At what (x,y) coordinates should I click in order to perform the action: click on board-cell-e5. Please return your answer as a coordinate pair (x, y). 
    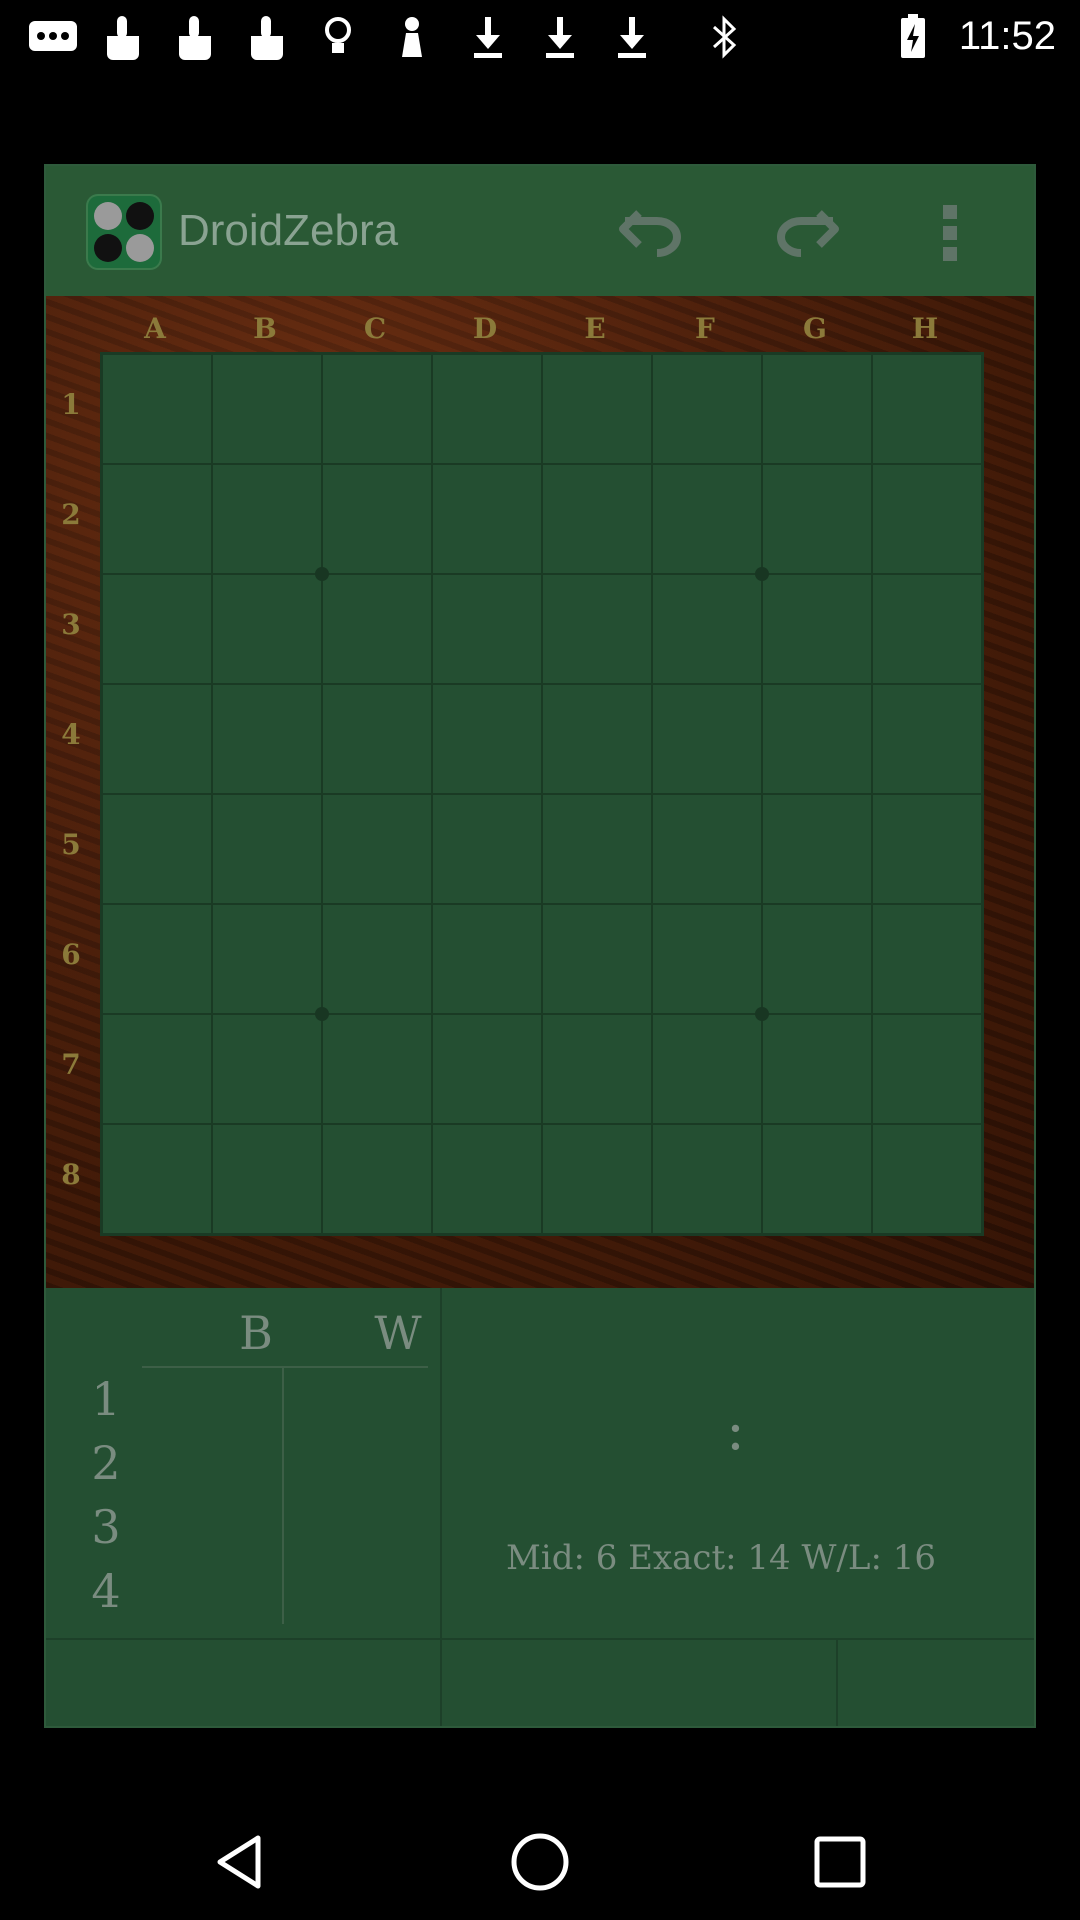
    Looking at the image, I should click on (597, 849).